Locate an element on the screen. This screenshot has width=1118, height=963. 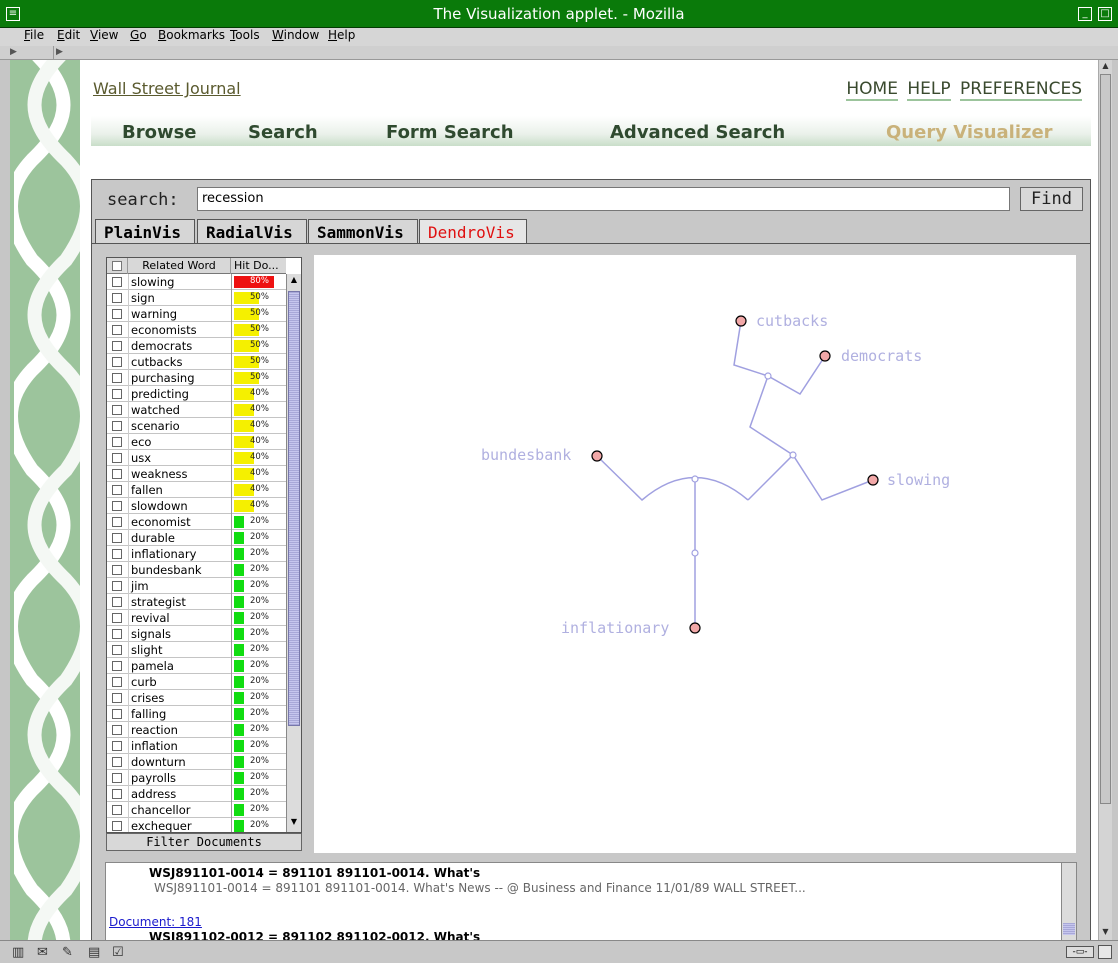
results-scroll-thumb is located at coordinates (1069, 929).